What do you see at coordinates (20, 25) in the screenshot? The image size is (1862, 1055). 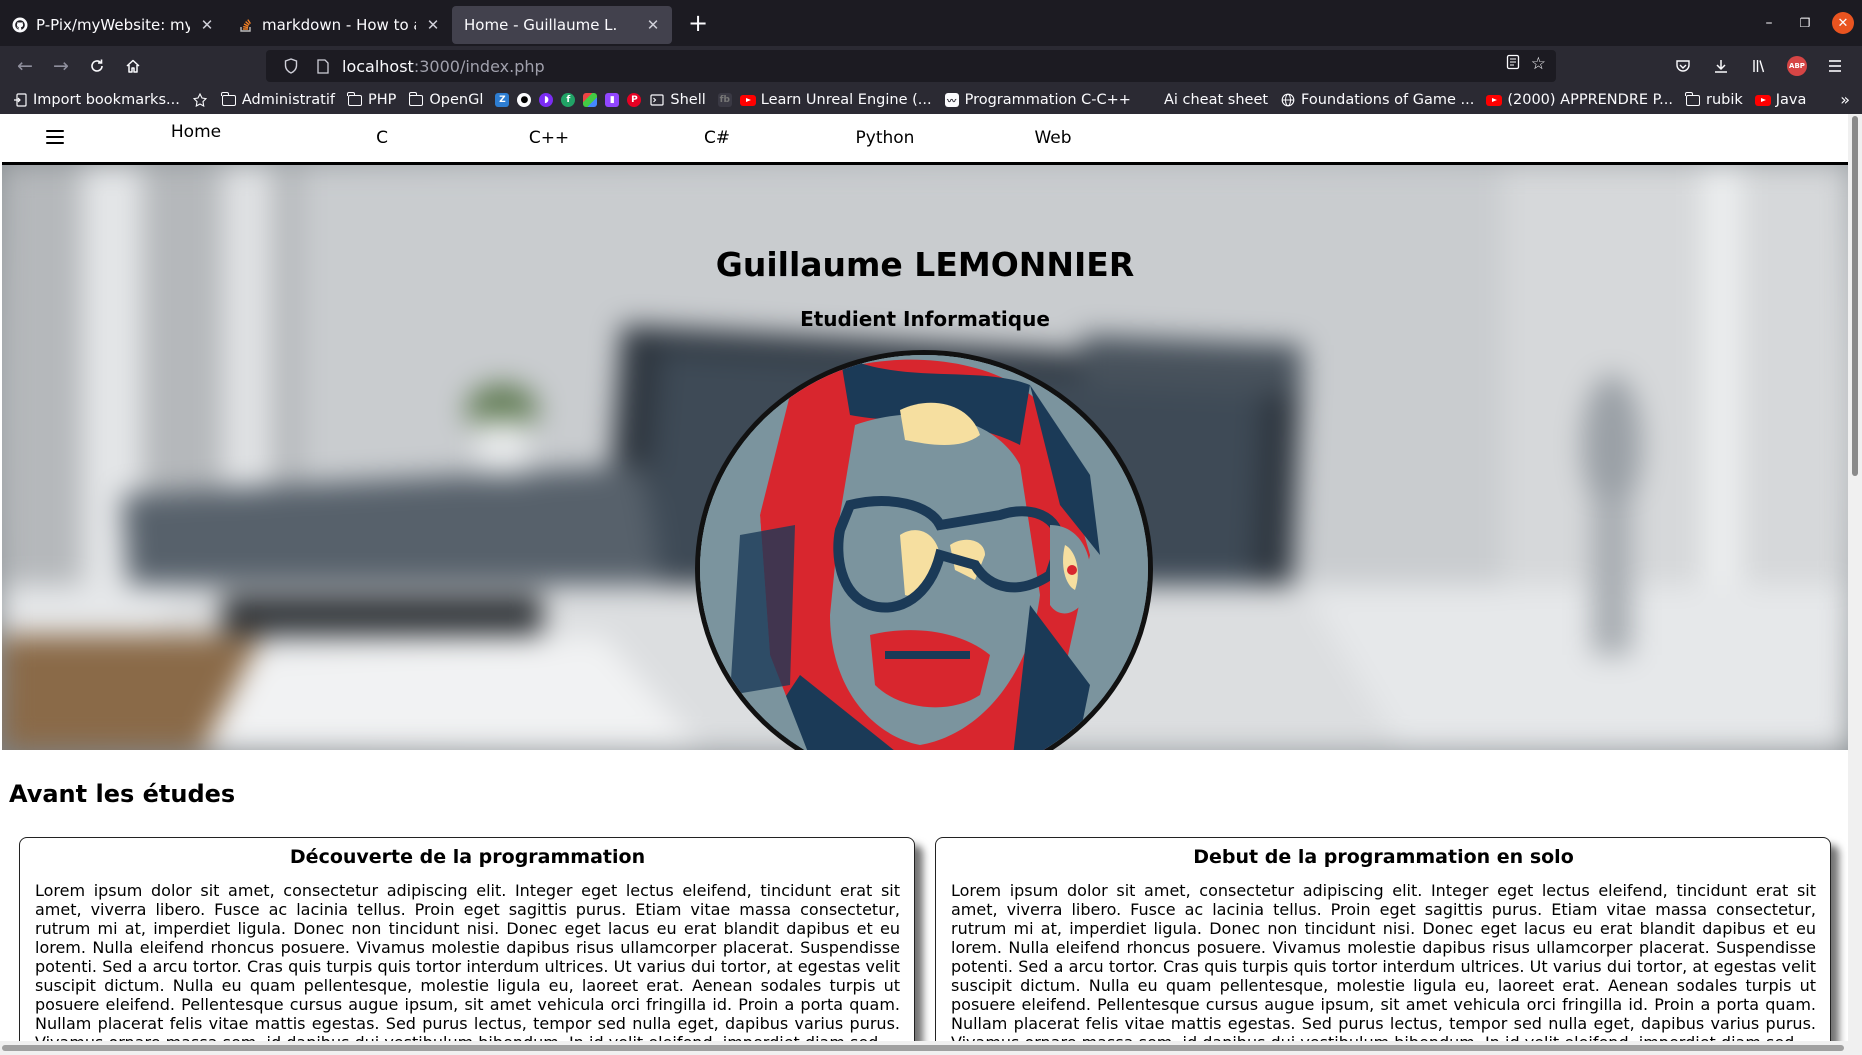 I see `github-icon` at bounding box center [20, 25].